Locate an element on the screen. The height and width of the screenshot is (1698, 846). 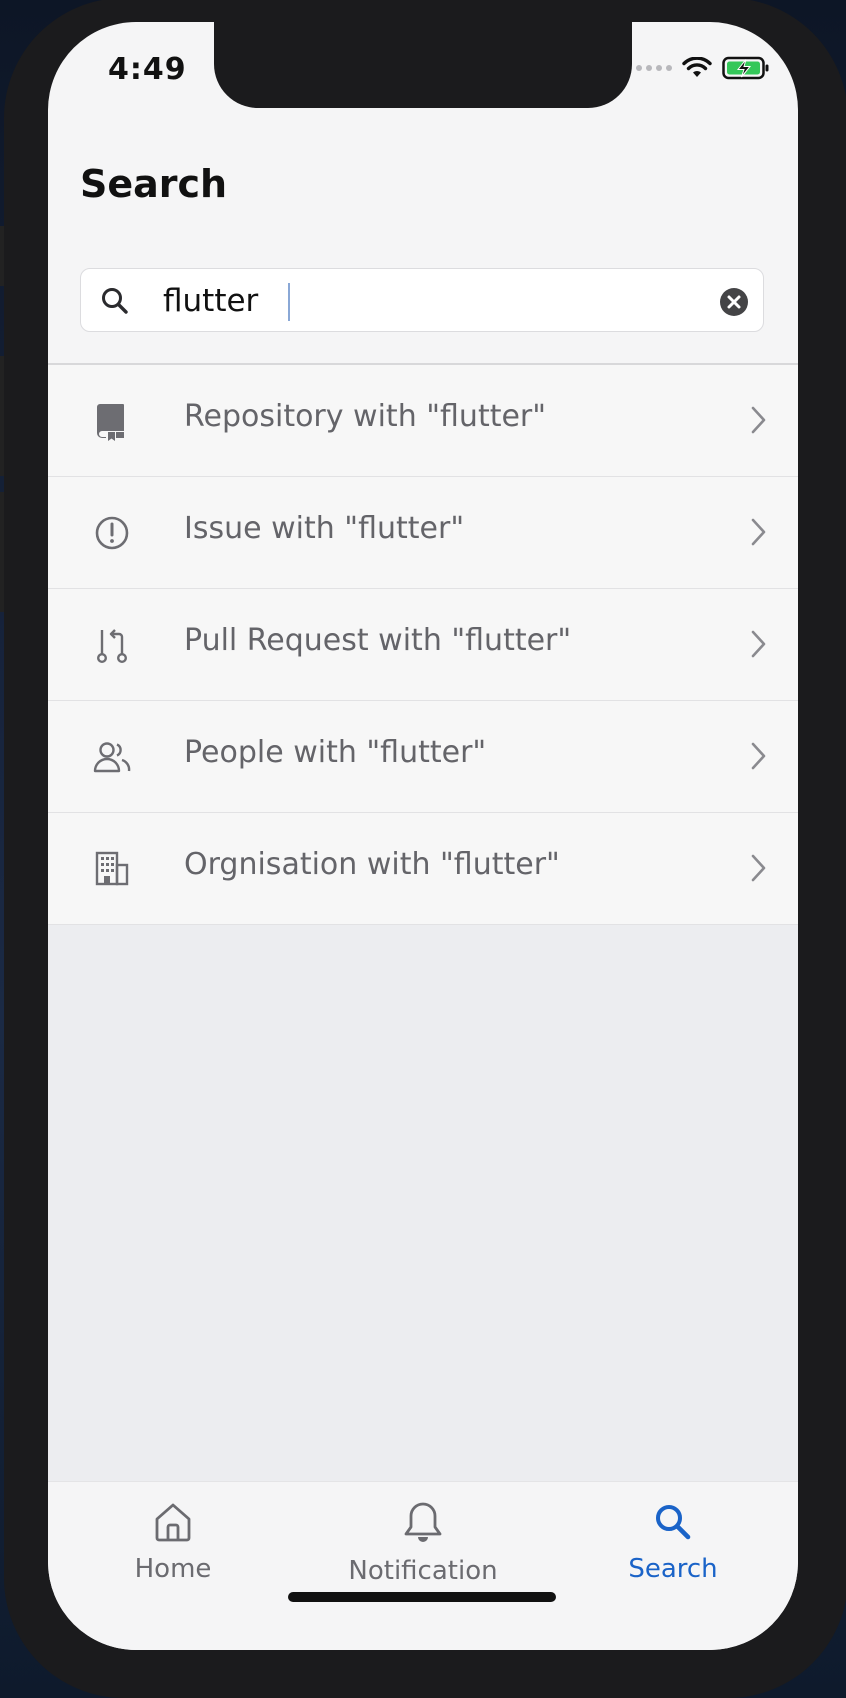
battery-charging-icon is located at coordinates (745, 68).